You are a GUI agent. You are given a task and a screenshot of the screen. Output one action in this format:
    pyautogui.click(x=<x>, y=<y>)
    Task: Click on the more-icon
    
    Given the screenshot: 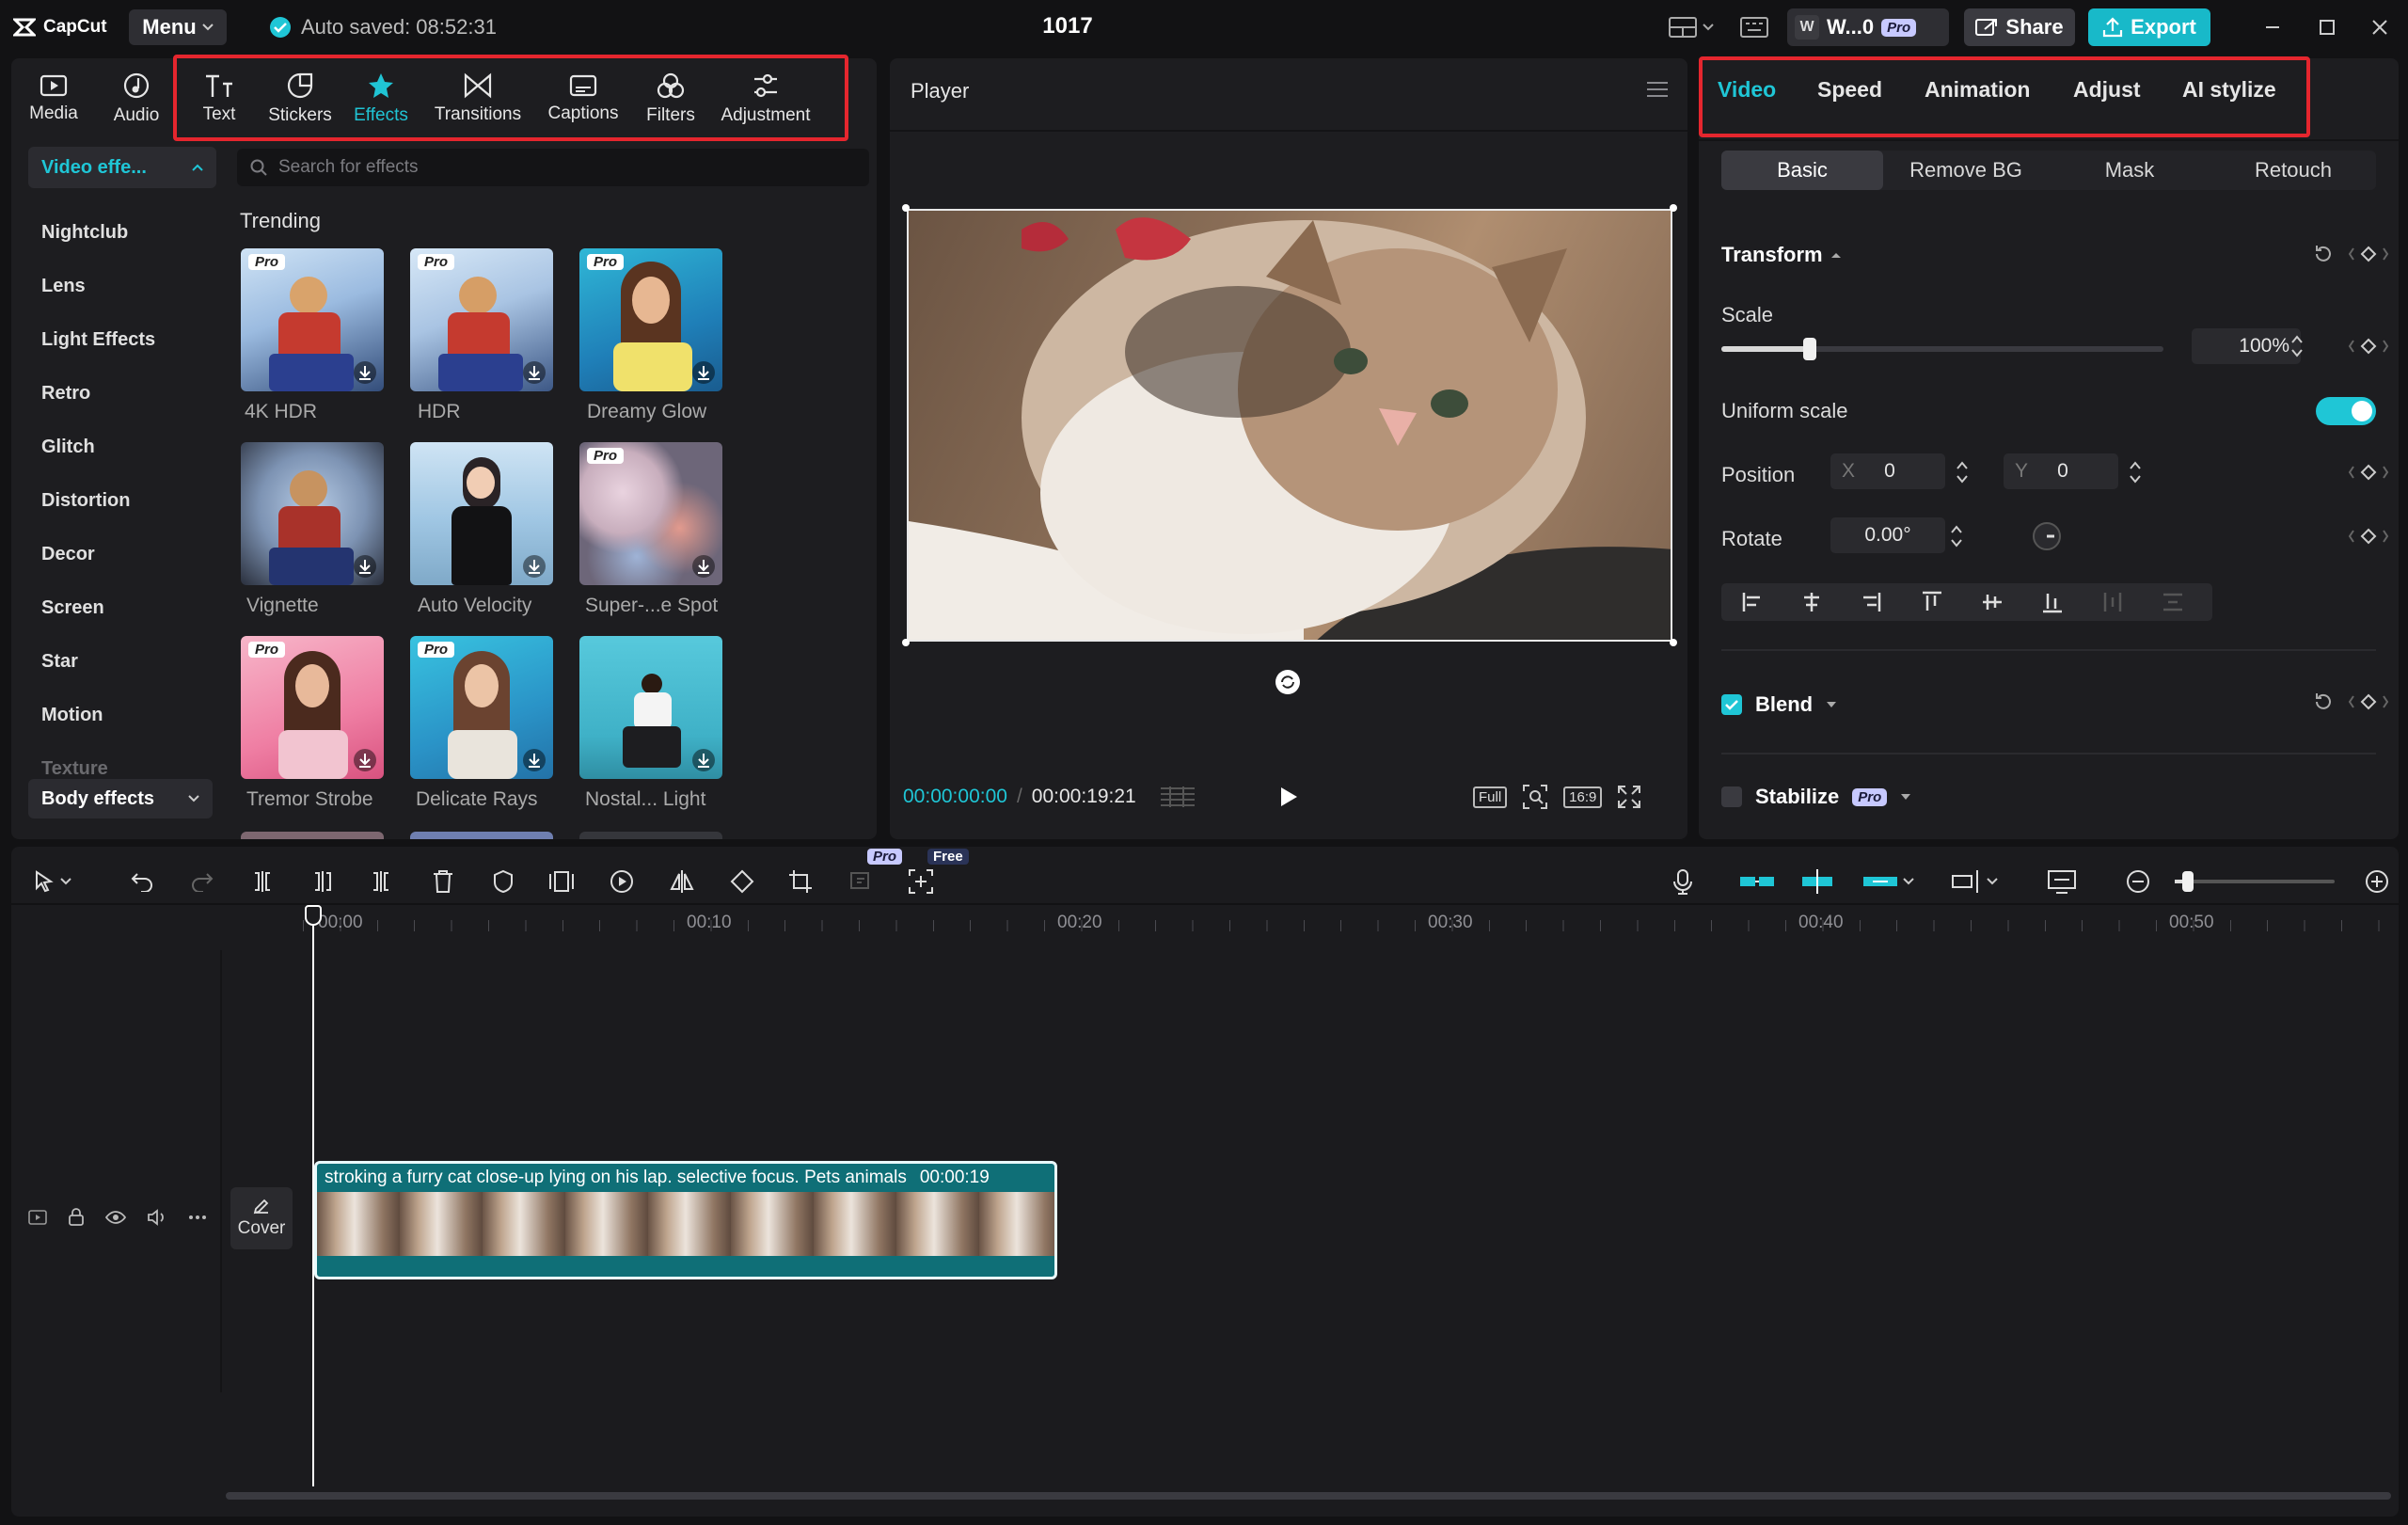 What is the action you would take?
    pyautogui.click(x=198, y=1217)
    